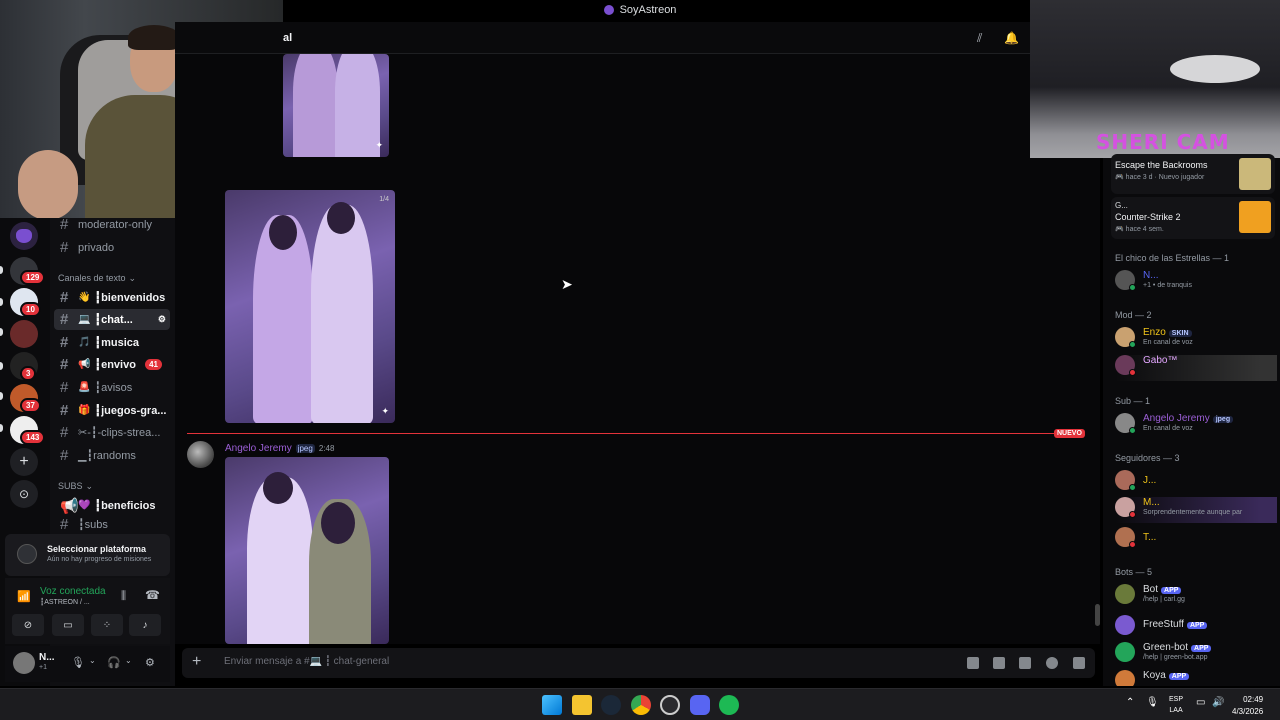  Describe the element at coordinates (1160, 360) in the screenshot. I see `member-name: Gabo™` at that location.